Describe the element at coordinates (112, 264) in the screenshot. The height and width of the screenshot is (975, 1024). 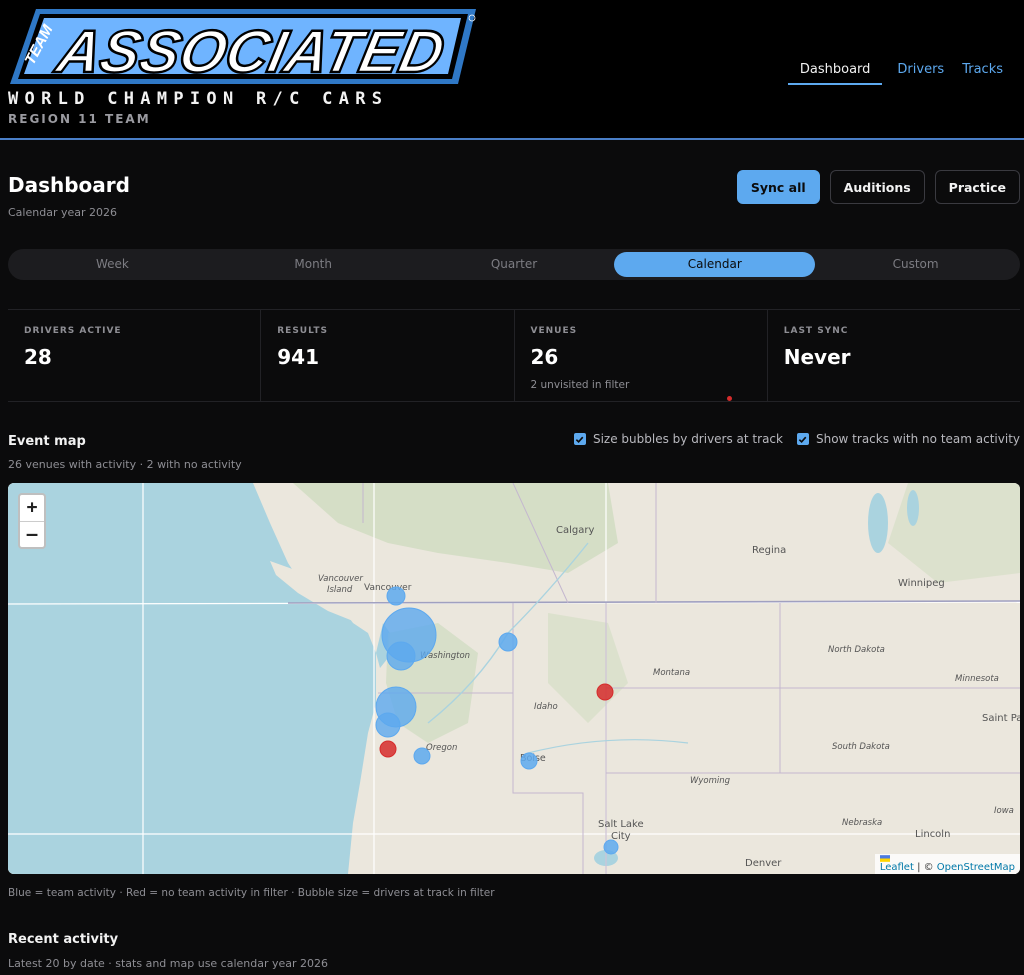
I see `period-week: Week` at that location.